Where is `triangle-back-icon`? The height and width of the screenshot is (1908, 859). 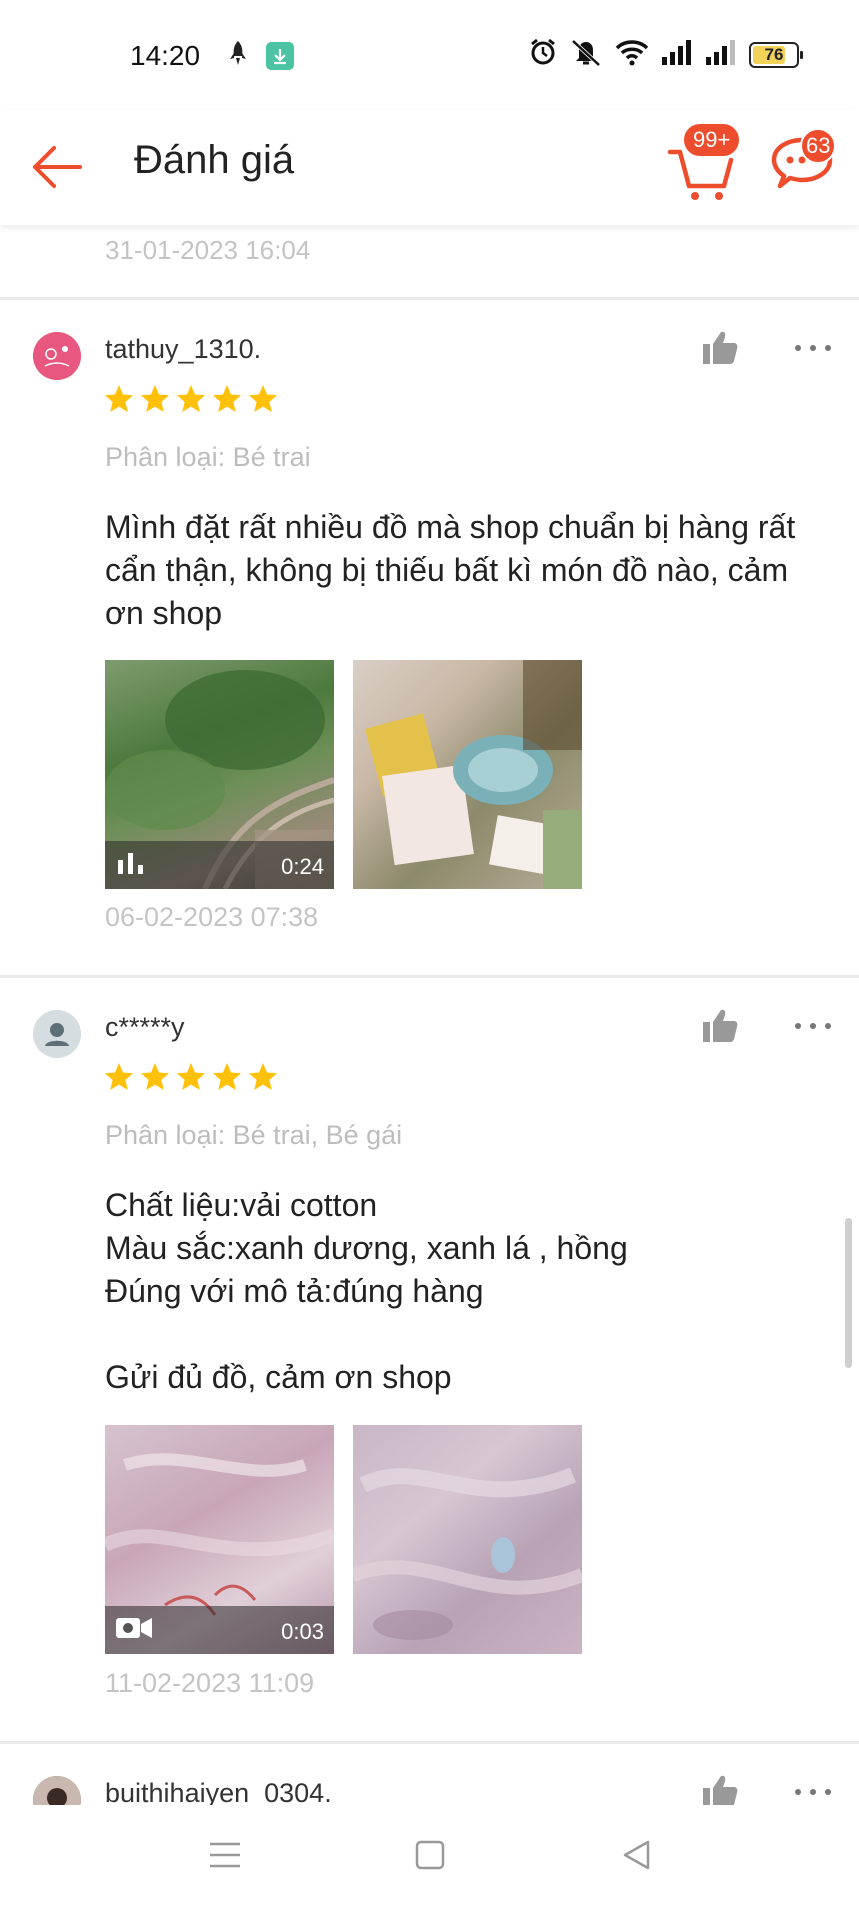 triangle-back-icon is located at coordinates (636, 1855).